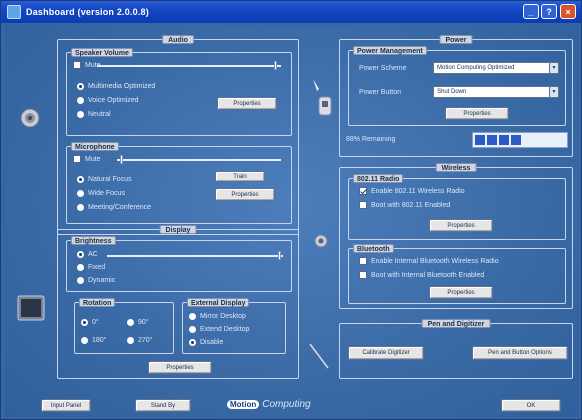 The width and height of the screenshot is (582, 420). I want to click on mic-option-0-label: Natural Focus, so click(110, 179).